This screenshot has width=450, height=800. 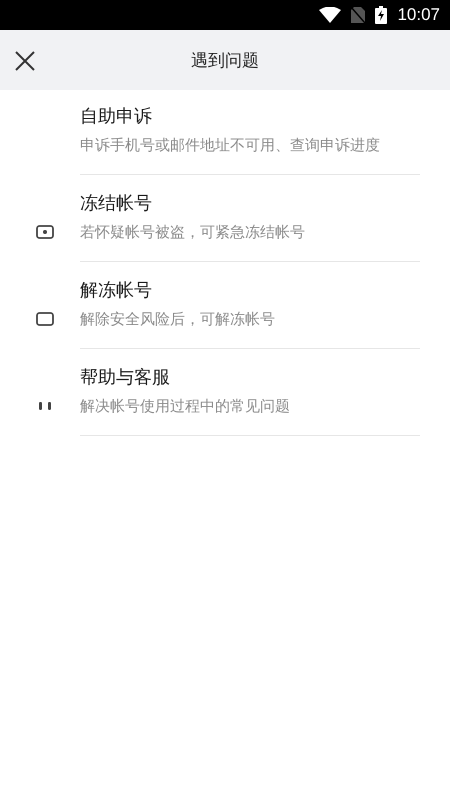 What do you see at coordinates (230, 145) in the screenshot?
I see `item-description: 申诉手机号或邮件地址不可用、查询申诉进度` at bounding box center [230, 145].